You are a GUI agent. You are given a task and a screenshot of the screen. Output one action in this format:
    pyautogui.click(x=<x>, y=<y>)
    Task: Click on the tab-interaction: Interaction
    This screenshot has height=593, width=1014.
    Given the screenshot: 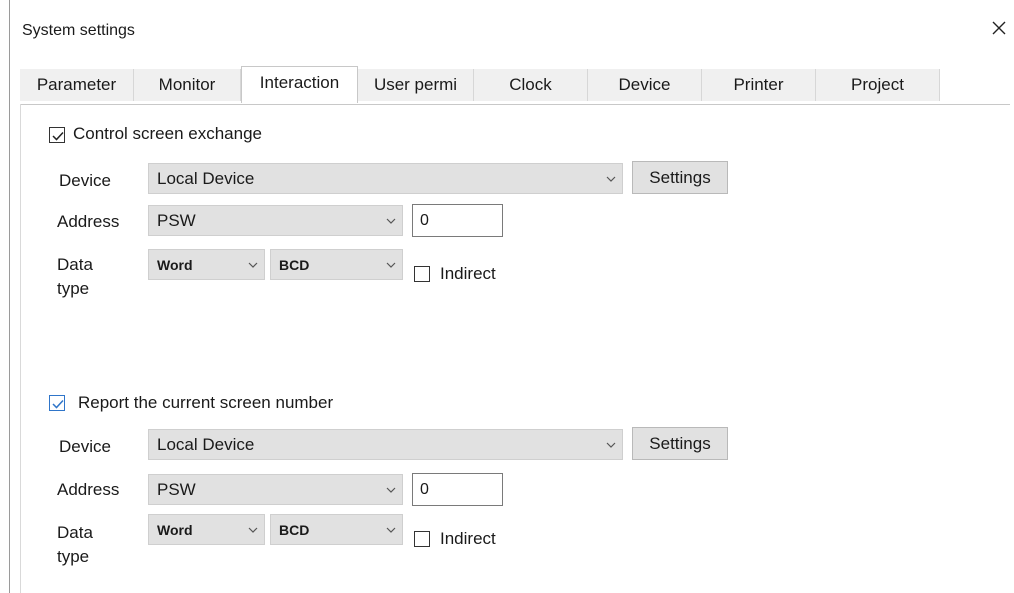 What is the action you would take?
    pyautogui.click(x=299, y=84)
    